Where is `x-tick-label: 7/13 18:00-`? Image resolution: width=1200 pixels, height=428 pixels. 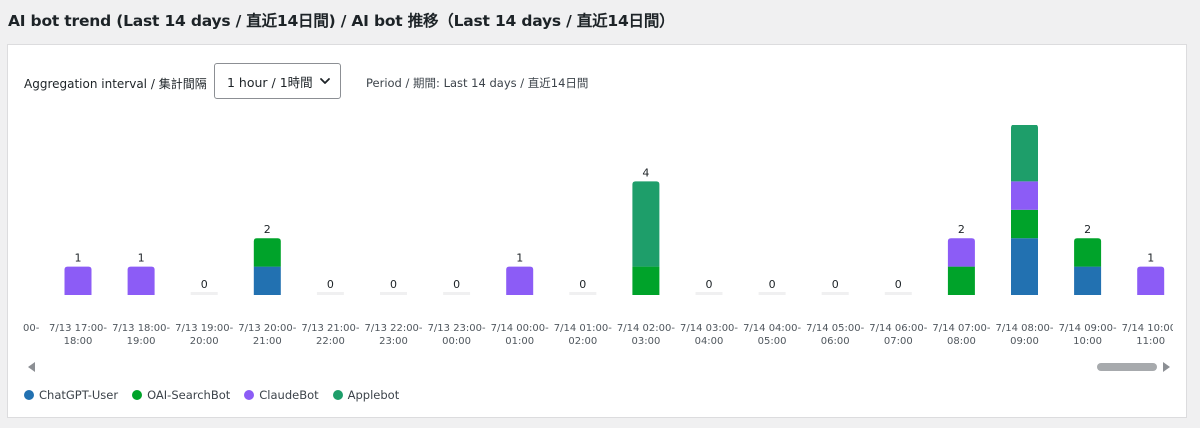 x-tick-label: 7/13 18:00- is located at coordinates (141, 328).